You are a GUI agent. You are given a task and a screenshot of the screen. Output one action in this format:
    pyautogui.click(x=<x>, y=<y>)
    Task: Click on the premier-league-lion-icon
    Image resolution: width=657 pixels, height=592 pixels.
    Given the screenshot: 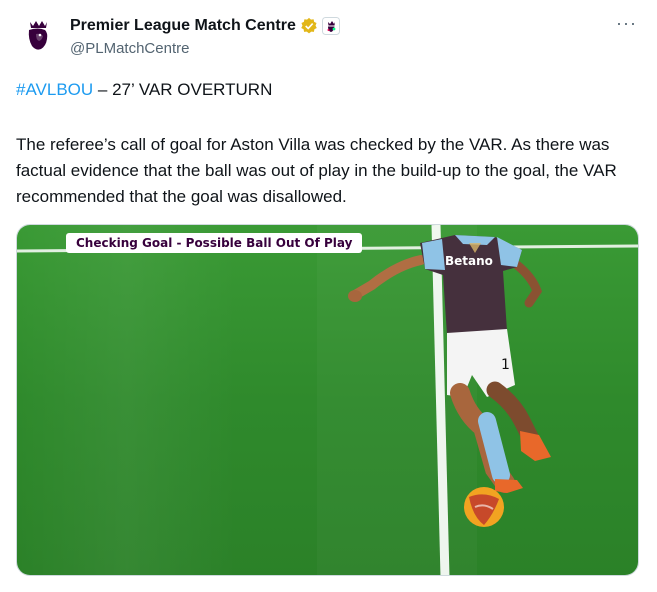 What is the action you would take?
    pyautogui.click(x=38, y=35)
    